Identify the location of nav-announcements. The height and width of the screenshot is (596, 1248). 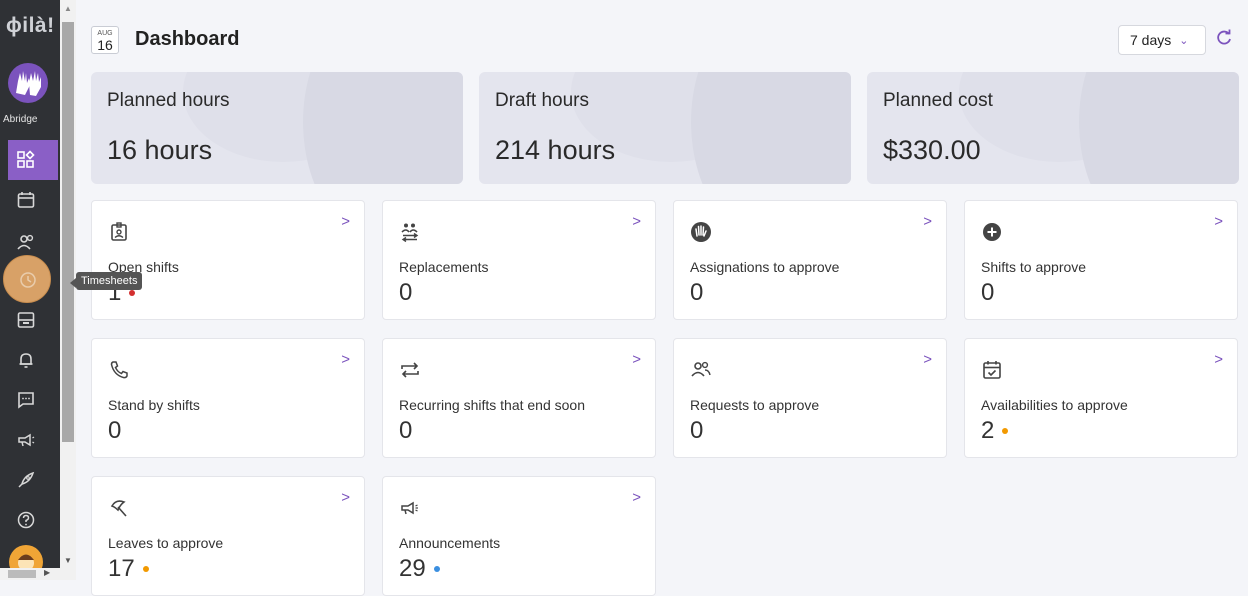
(30, 440).